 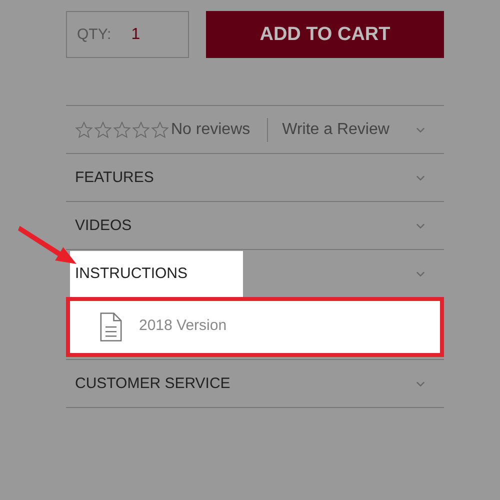 I want to click on write-review-link: Write a Review, so click(x=349, y=129).